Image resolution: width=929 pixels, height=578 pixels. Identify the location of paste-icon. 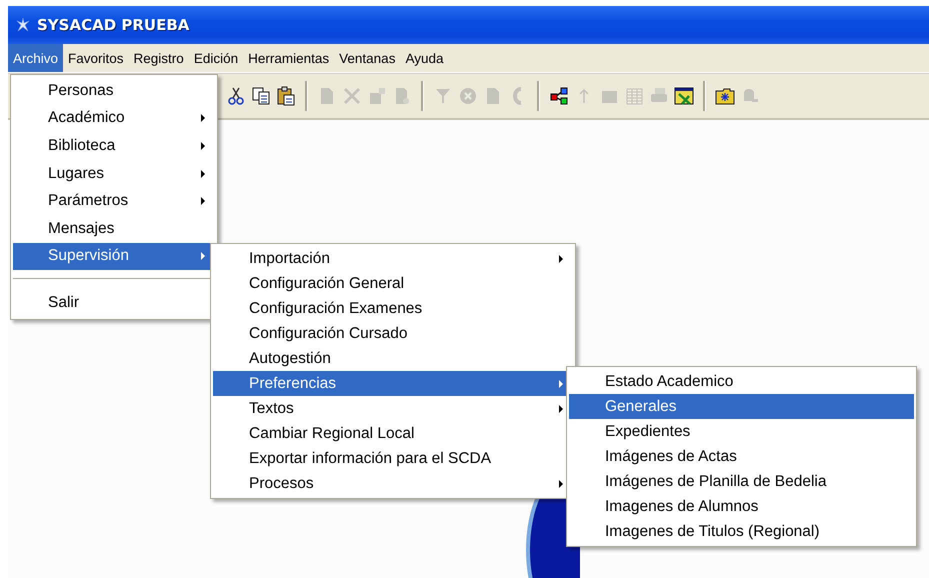
(286, 96).